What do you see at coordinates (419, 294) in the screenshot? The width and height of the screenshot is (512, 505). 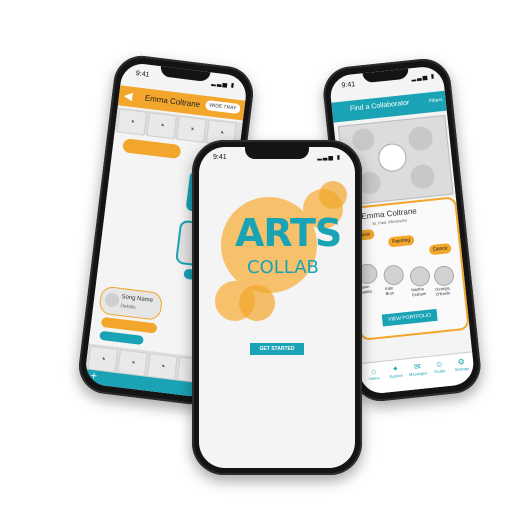 I see `person-last-name: Graham` at bounding box center [419, 294].